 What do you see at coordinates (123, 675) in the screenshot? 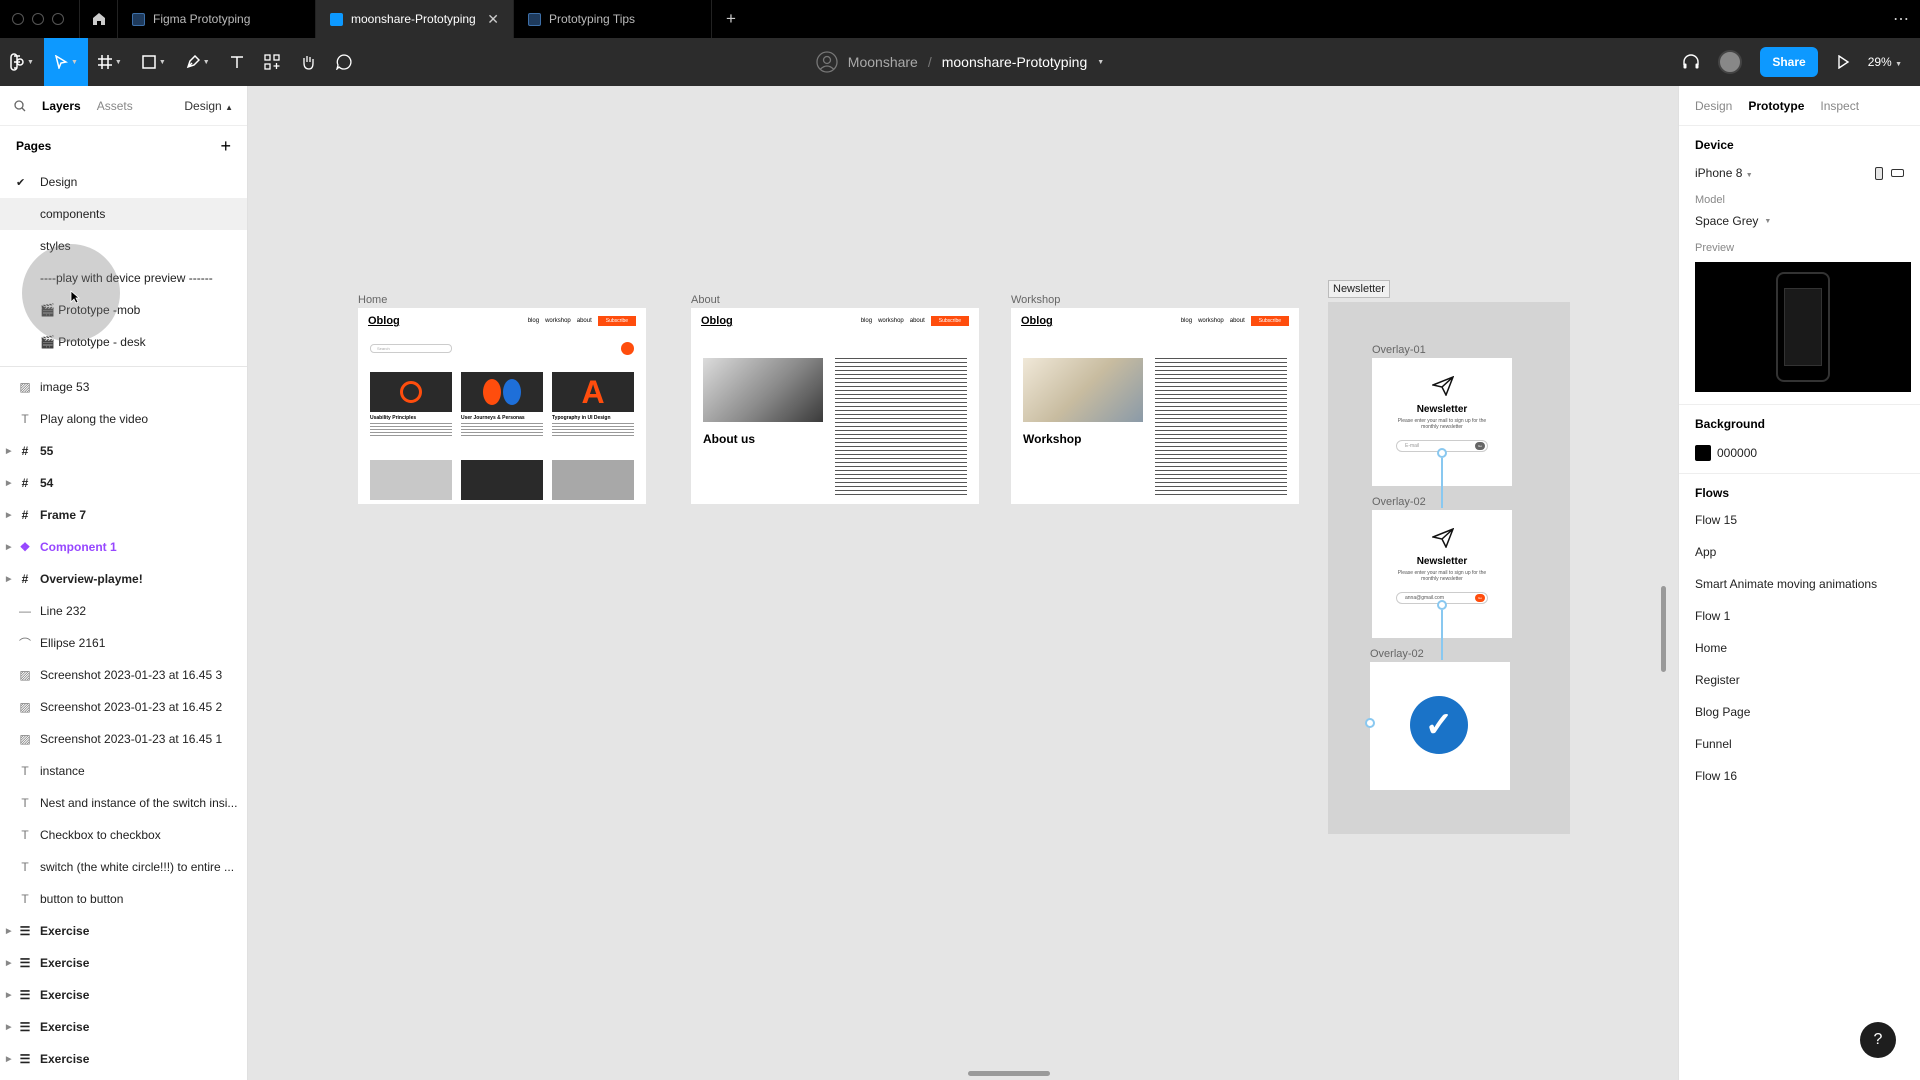
I see `layer-item: ▨ Screenshot 2023-01-23 at 16.45 3` at bounding box center [123, 675].